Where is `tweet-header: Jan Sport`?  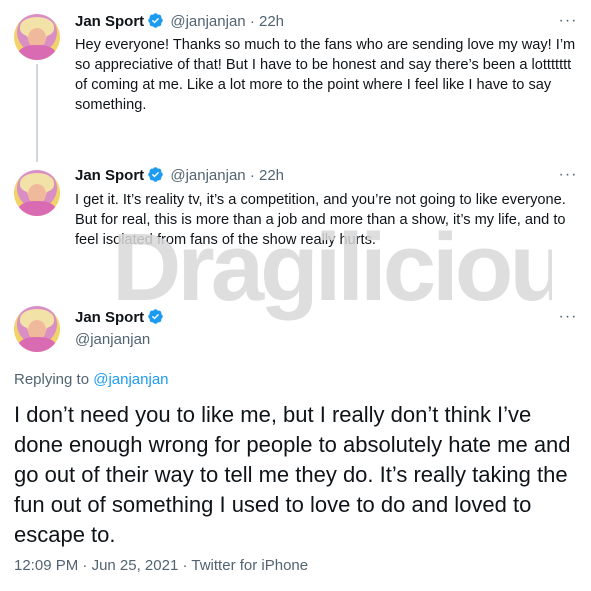 tweet-header: Jan Sport is located at coordinates (120, 318).